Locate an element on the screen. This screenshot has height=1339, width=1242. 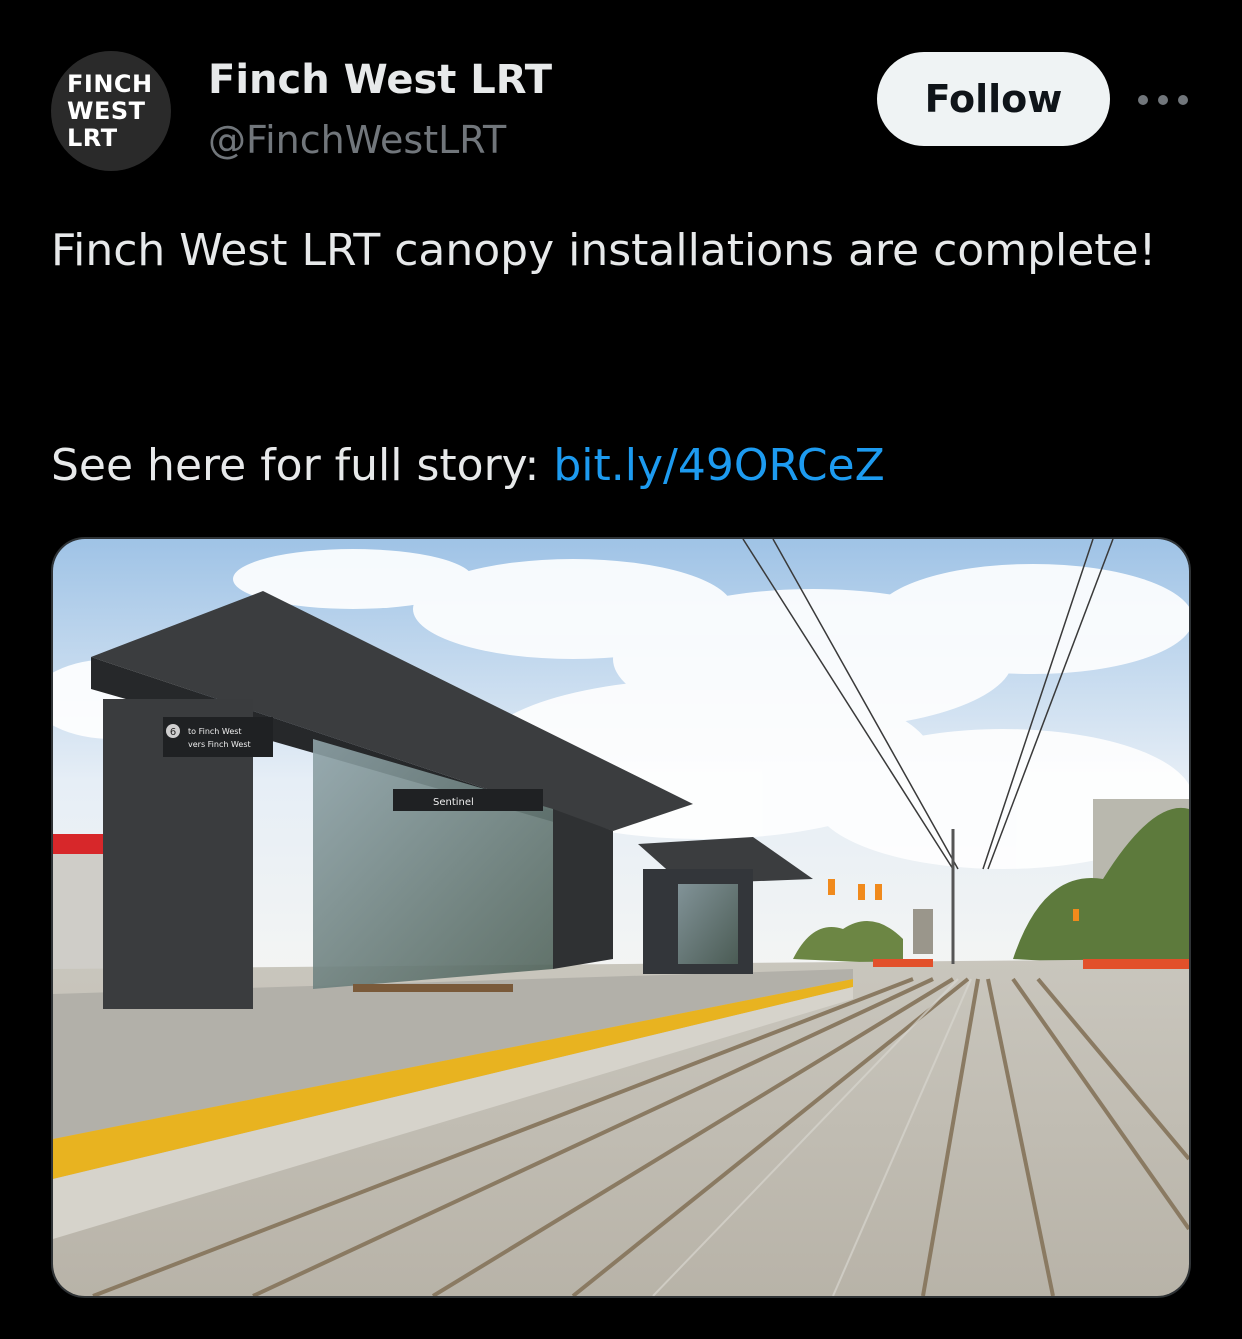
platform-number: 6 is located at coordinates (173, 732).